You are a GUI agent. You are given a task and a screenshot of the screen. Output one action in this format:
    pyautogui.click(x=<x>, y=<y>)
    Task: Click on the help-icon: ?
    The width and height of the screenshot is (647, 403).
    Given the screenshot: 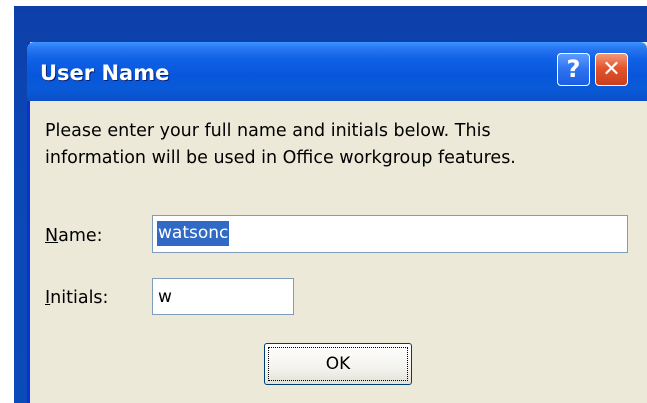 What is the action you would take?
    pyautogui.click(x=573, y=69)
    